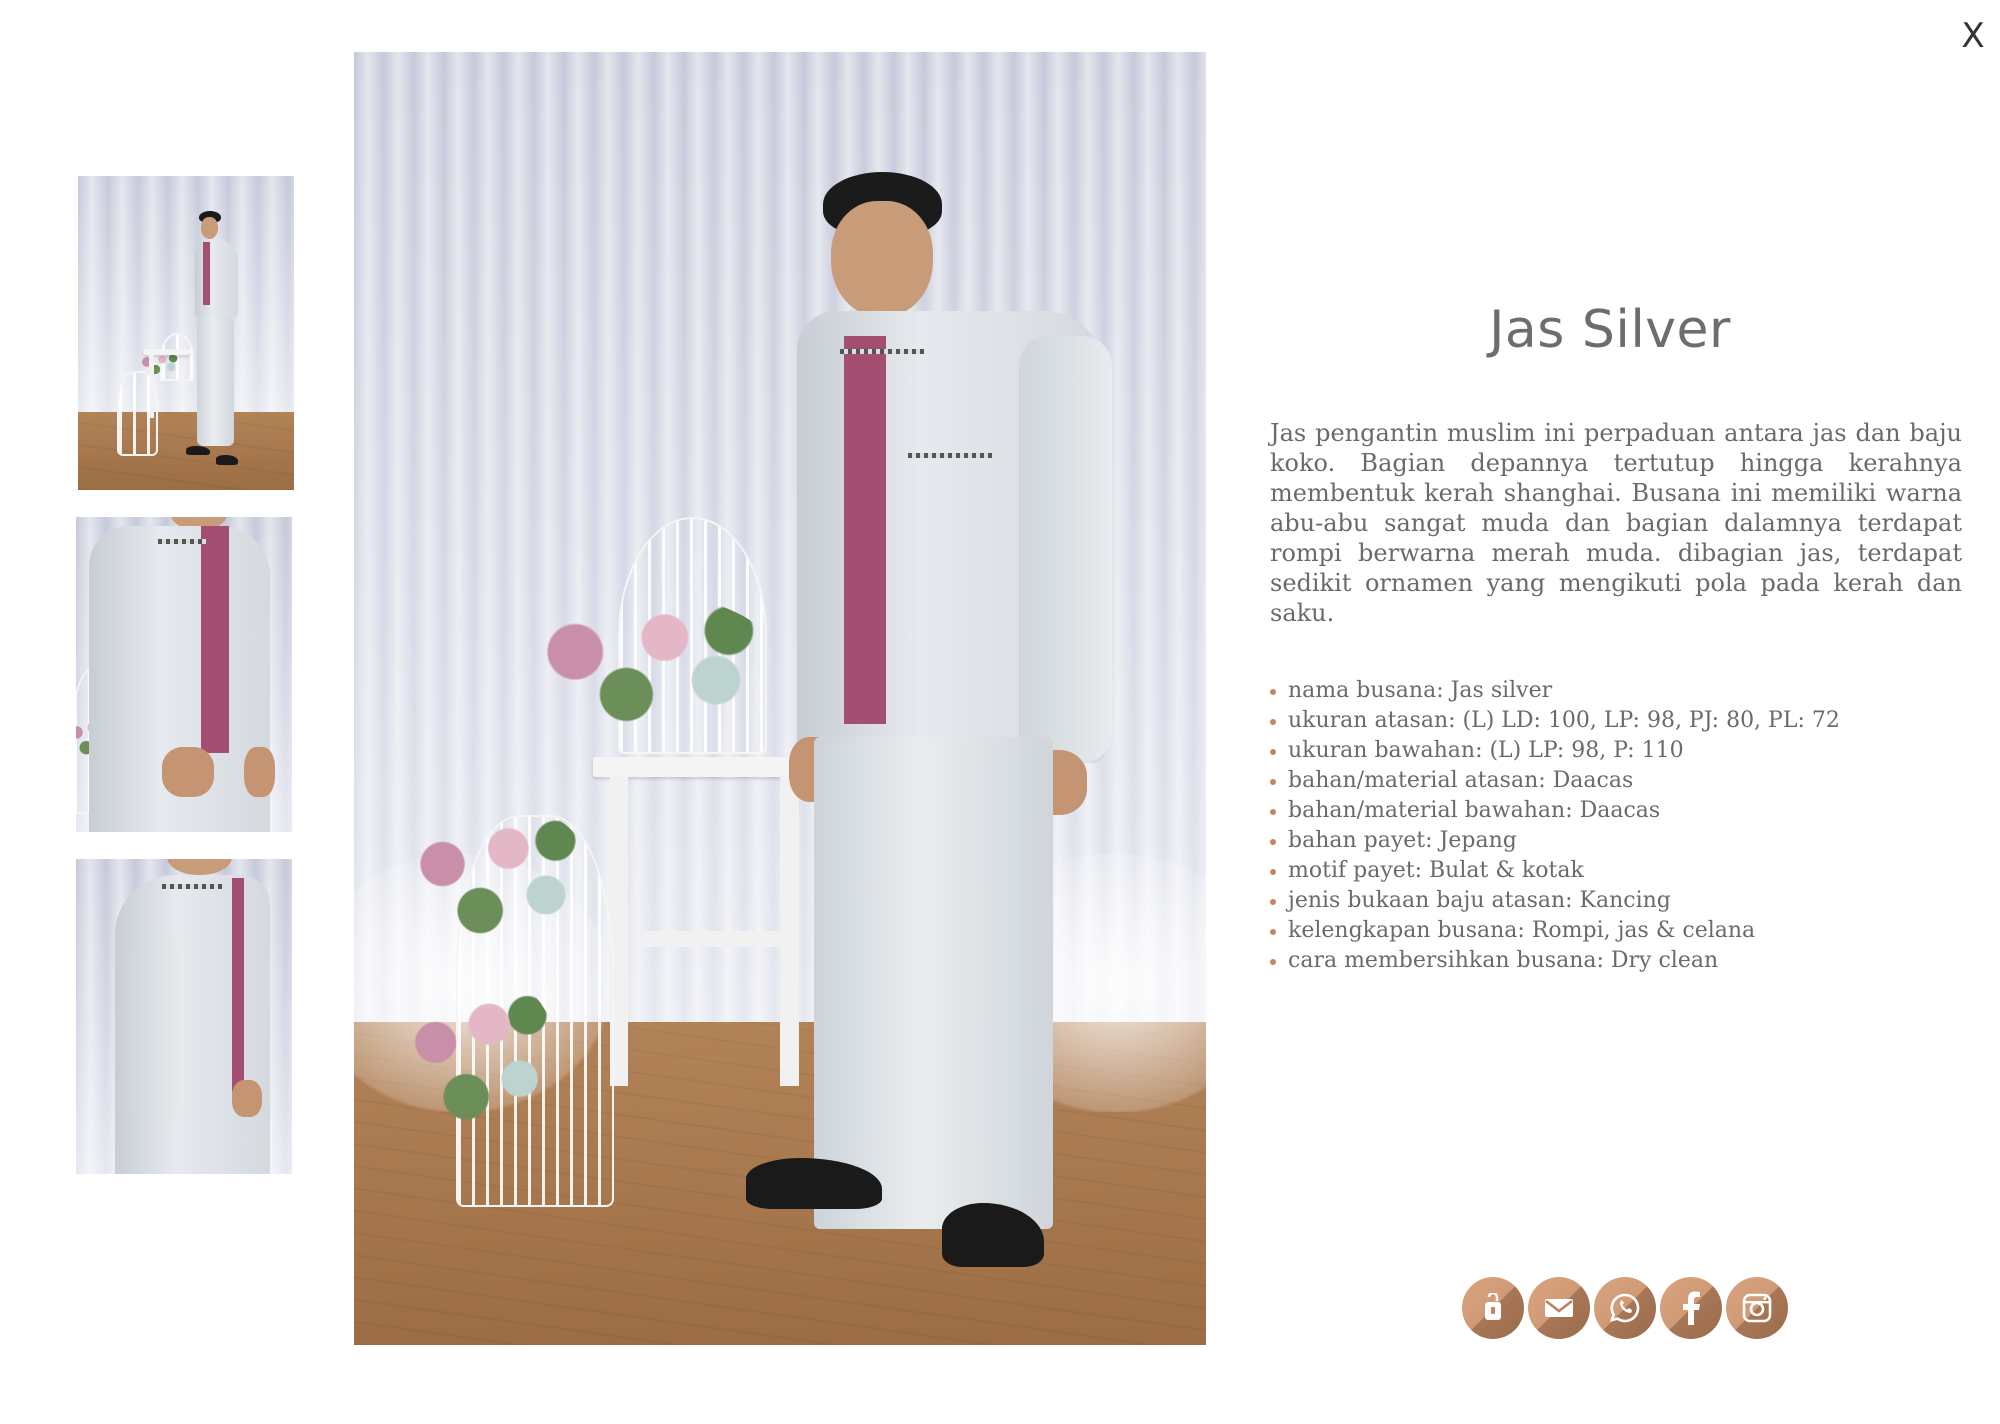 The width and height of the screenshot is (2000, 1424). What do you see at coordinates (1436, 870) in the screenshot?
I see `spec-text: motif payet: Bulat & kotak` at bounding box center [1436, 870].